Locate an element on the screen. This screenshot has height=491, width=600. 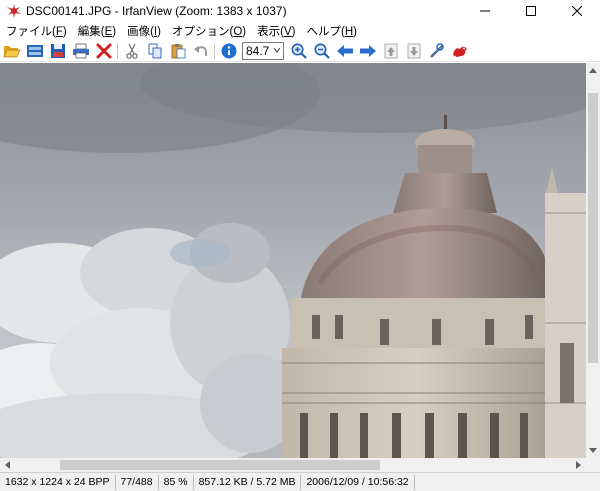
previous-page-icon is located at coordinates (390, 51).